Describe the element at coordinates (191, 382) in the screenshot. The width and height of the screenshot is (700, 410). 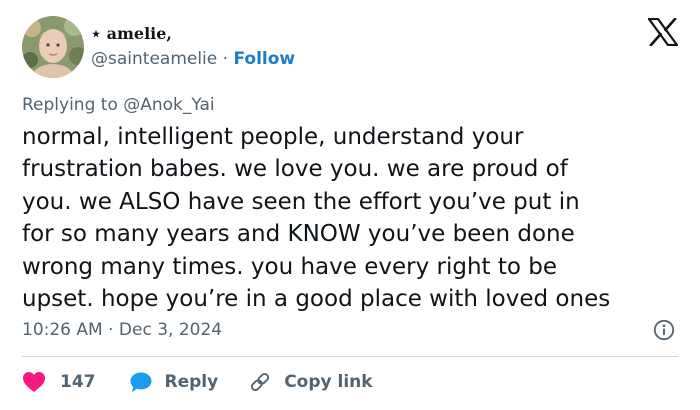
I see `reply-label: Reply` at that location.